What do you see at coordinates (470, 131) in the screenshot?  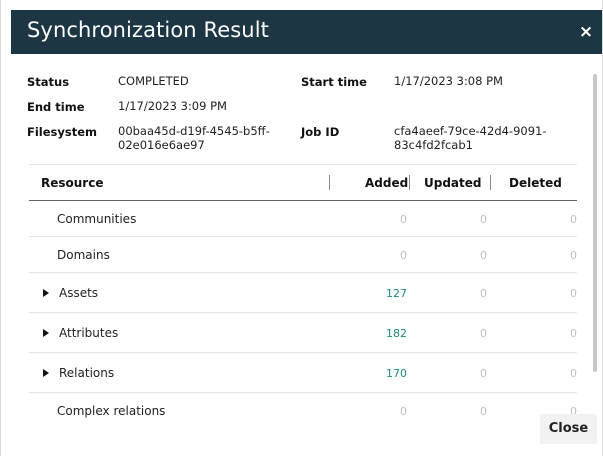 I see `job-id-value-line1: cfa4aeef-79ce-42d4-9091-` at bounding box center [470, 131].